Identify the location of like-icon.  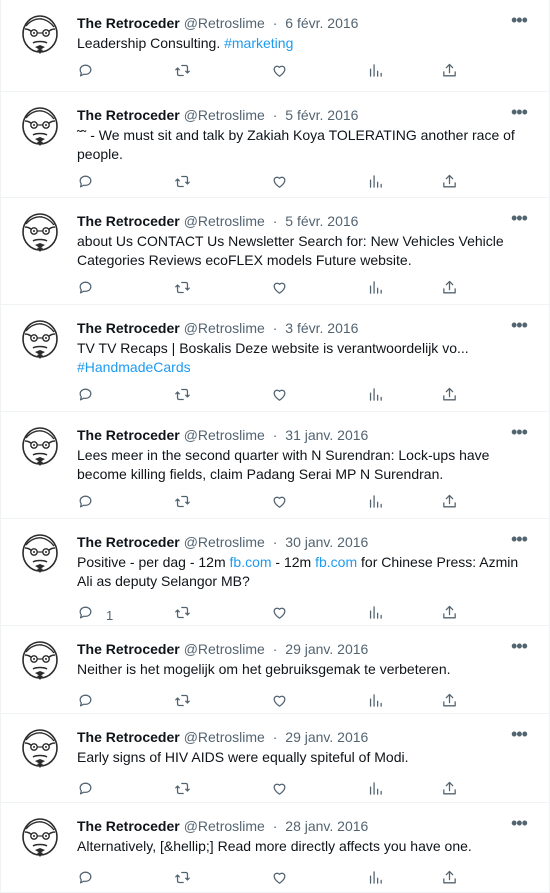
(279, 703).